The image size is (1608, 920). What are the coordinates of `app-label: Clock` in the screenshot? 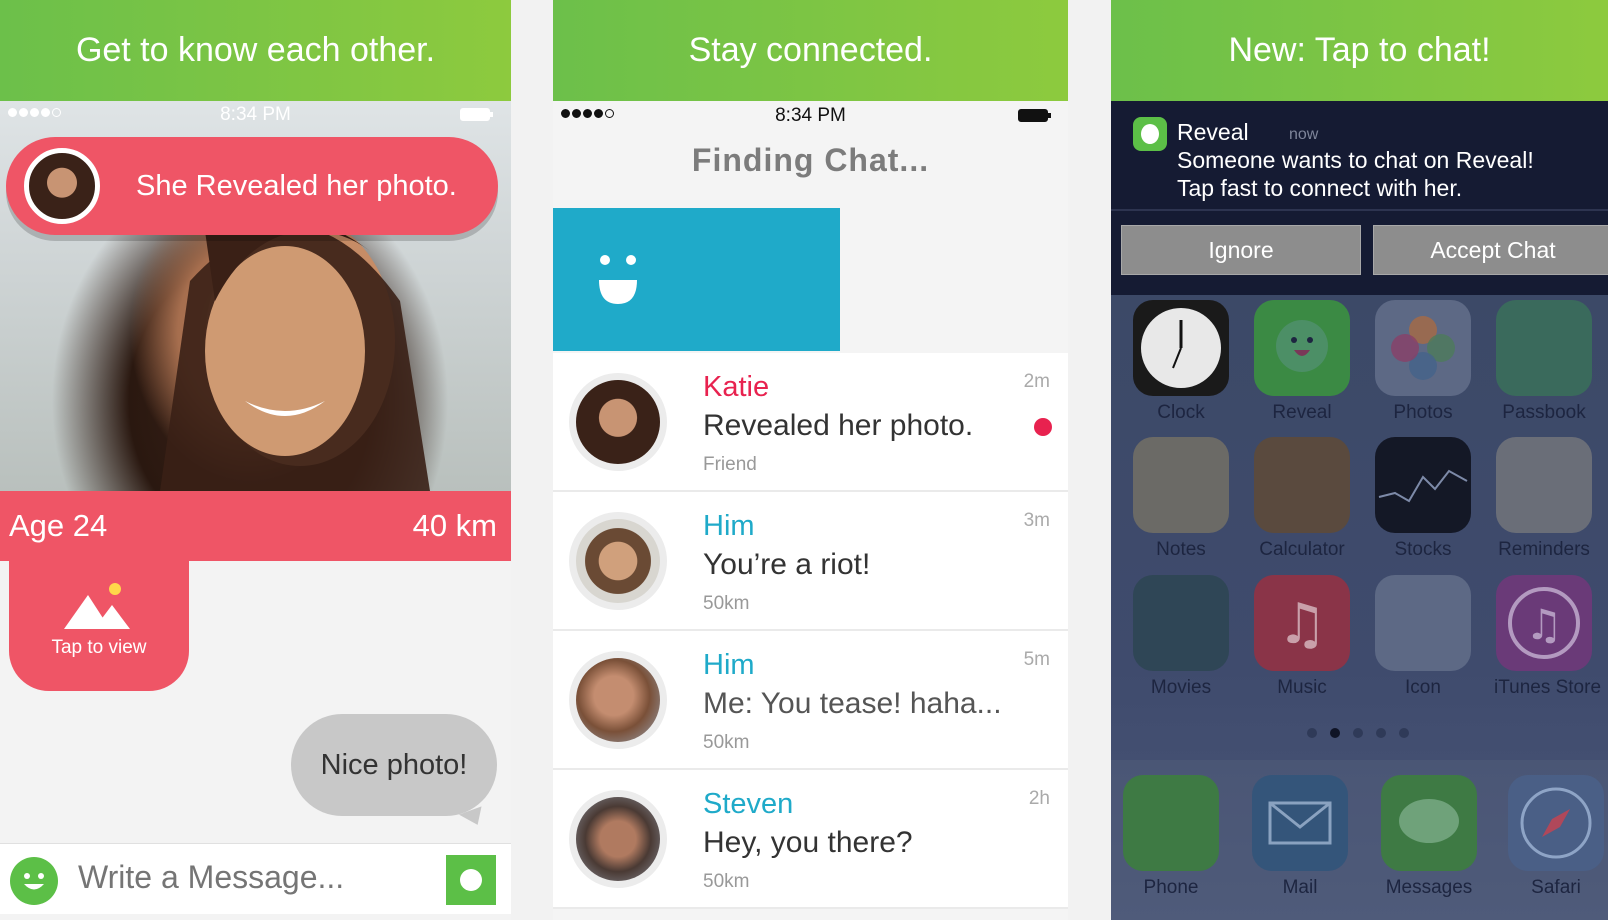 It's located at (1181, 412).